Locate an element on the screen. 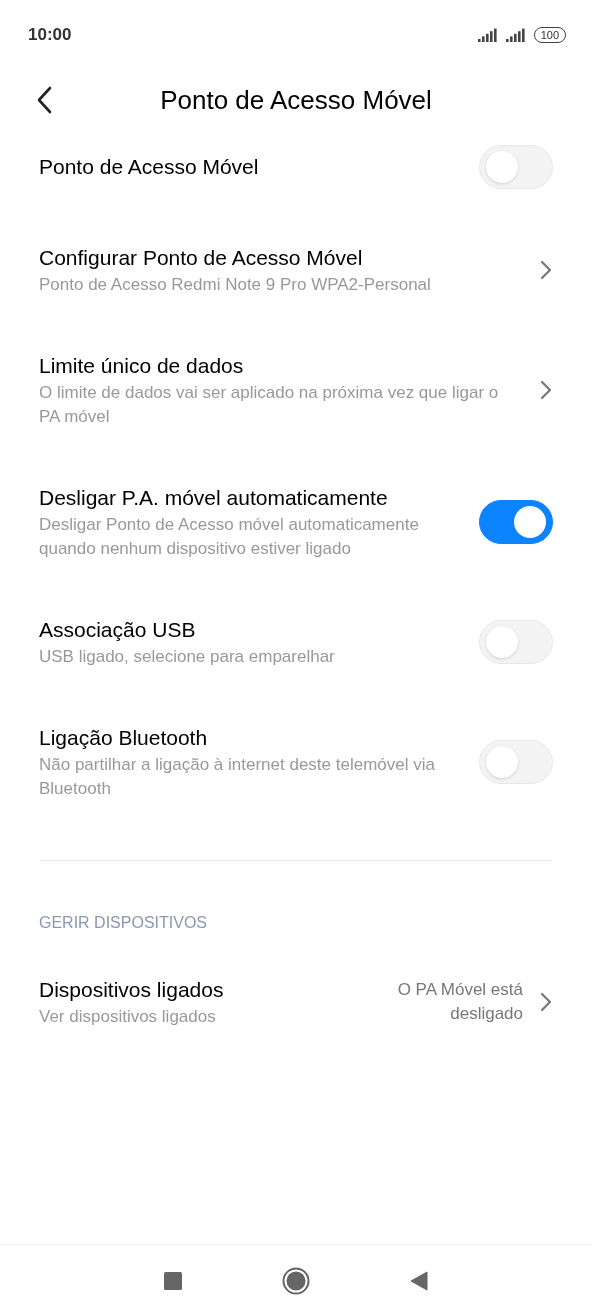  setting-title: Desligar P.A. móvel automaticamente is located at coordinates (214, 498).